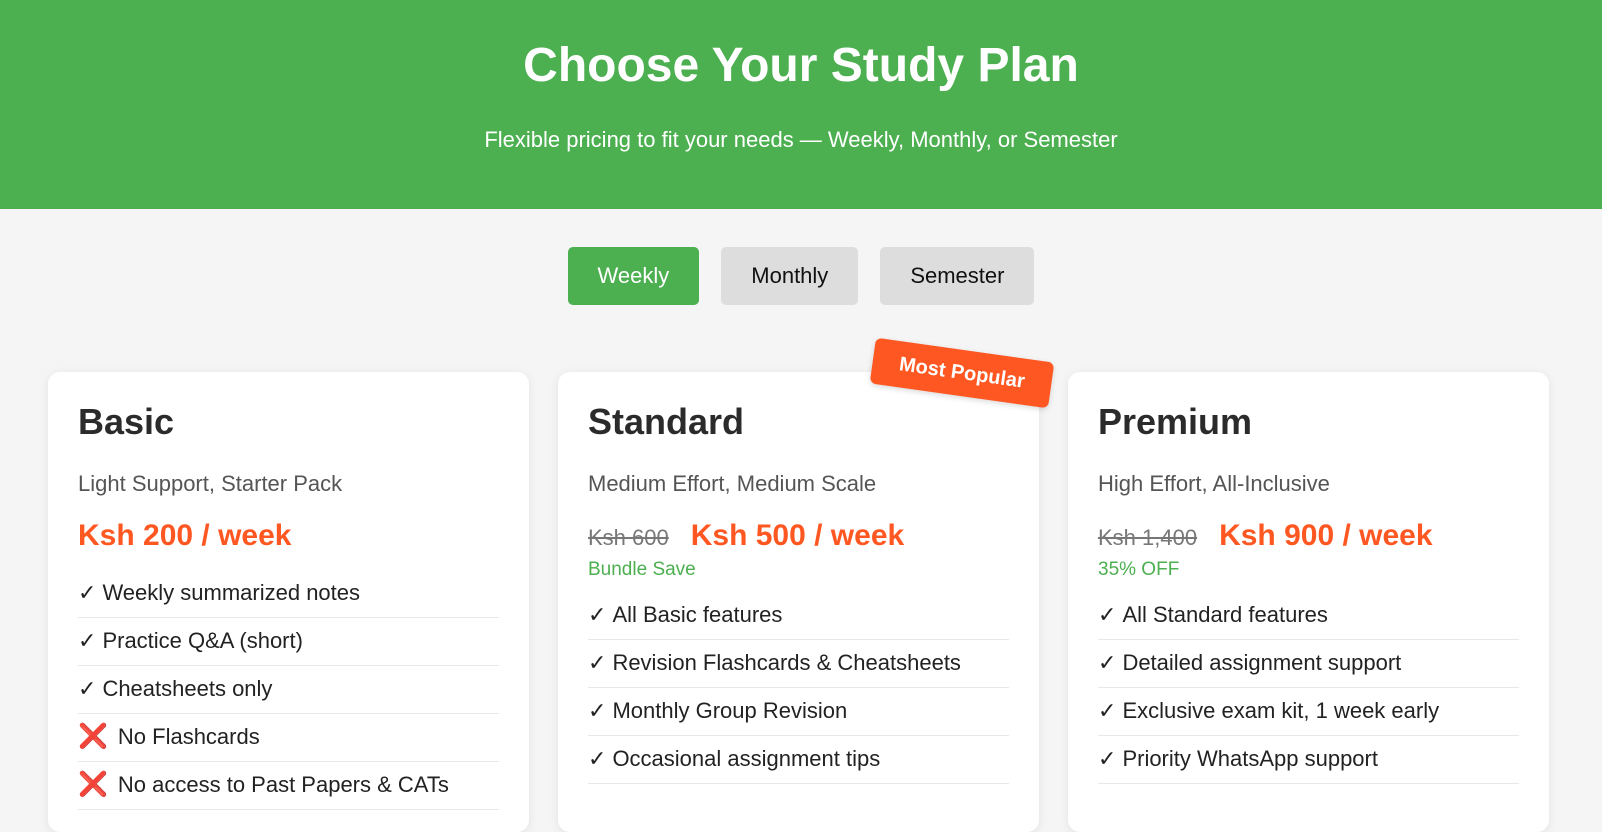 This screenshot has width=1602, height=832. I want to click on feature-item: ✓ Monthly Group Revision, so click(798, 712).